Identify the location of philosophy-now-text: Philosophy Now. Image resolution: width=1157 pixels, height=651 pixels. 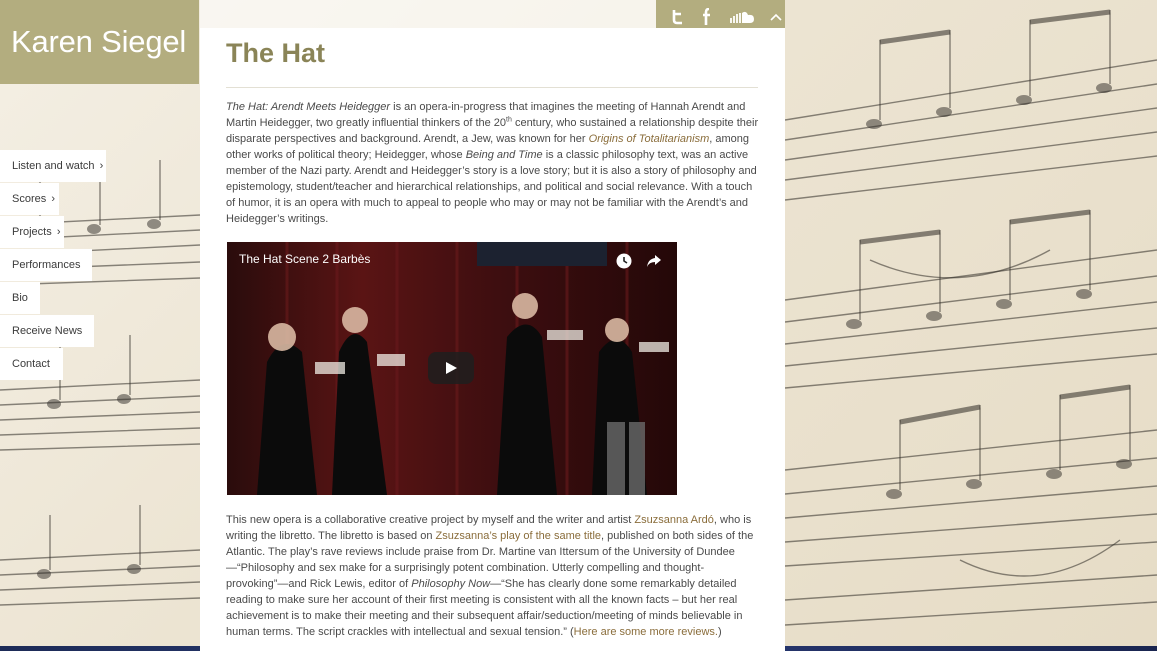
(451, 584).